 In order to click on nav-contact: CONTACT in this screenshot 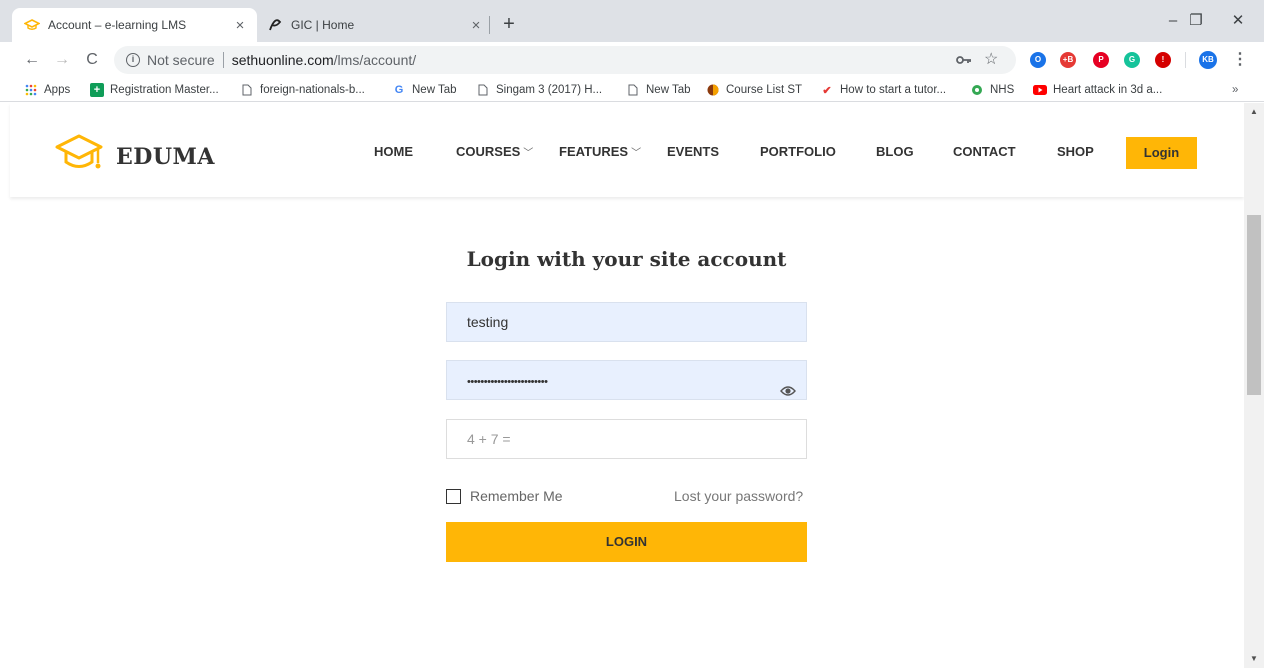, I will do `click(984, 151)`.